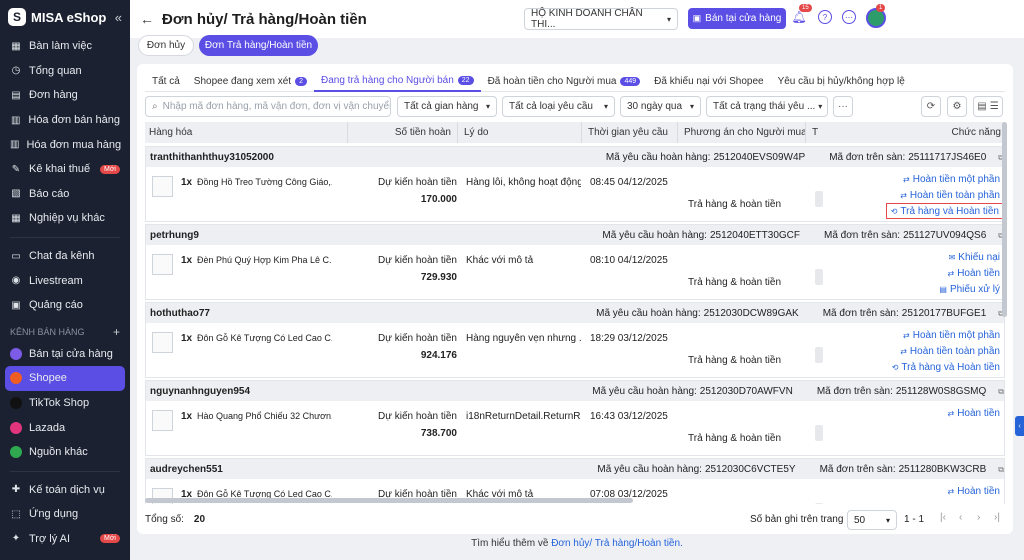 The width and height of the screenshot is (1024, 560). Describe the element at coordinates (65, 71) in the screenshot. I see `sidebar-item: ◷ Tổng quan` at that location.